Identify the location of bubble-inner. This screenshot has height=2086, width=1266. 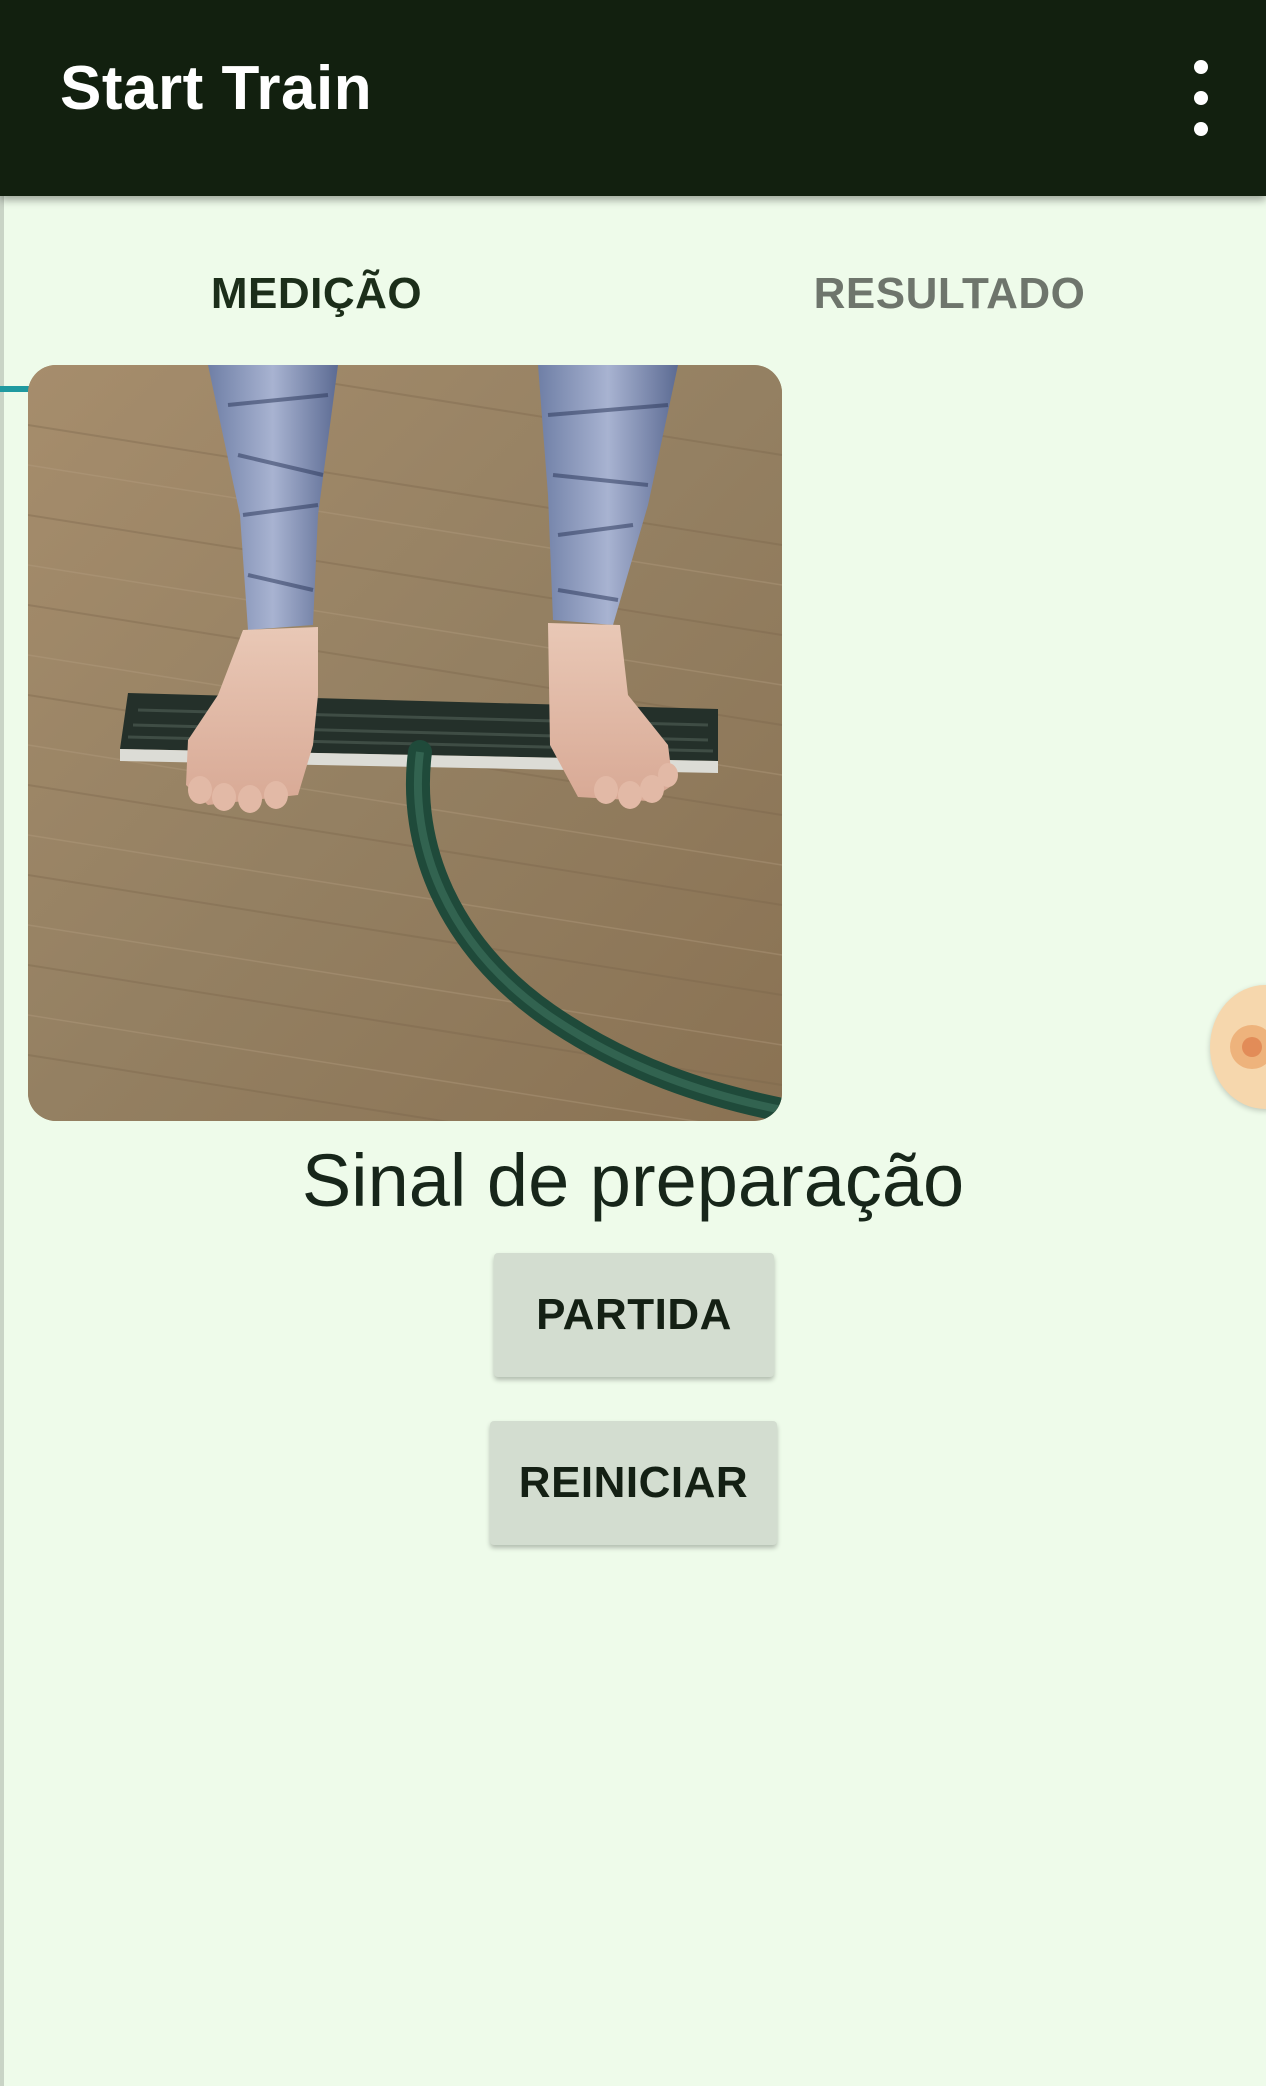
(1248, 1047).